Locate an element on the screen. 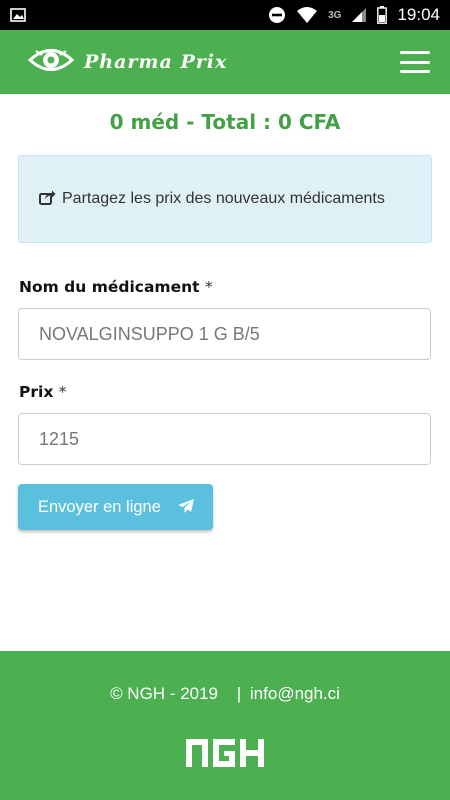 The height and width of the screenshot is (800, 450). do-not-disturb-icon is located at coordinates (277, 15).